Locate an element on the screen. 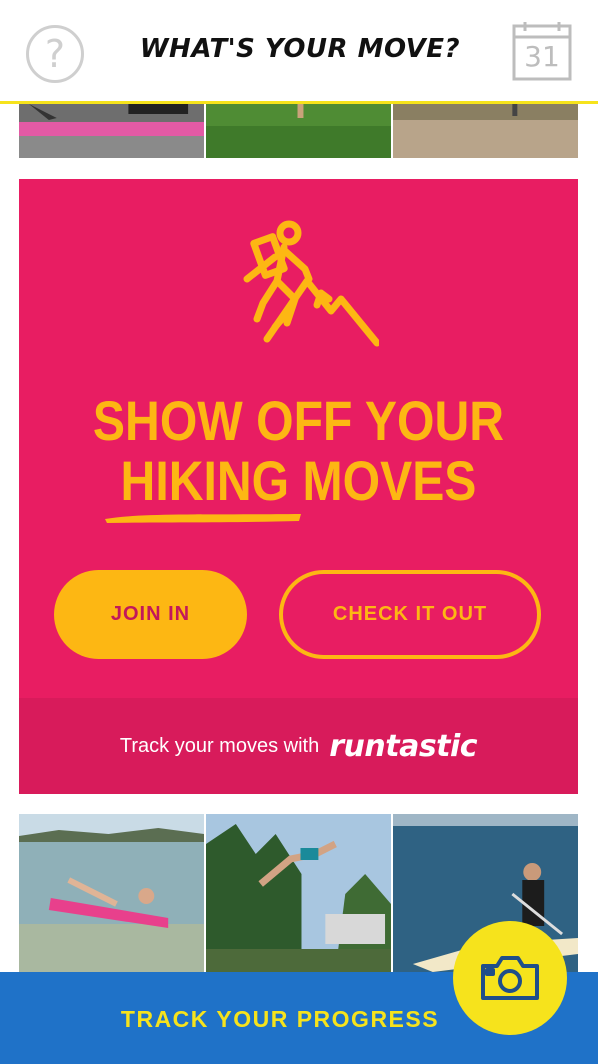  runtastic-logo: runtastic is located at coordinates (403, 746).